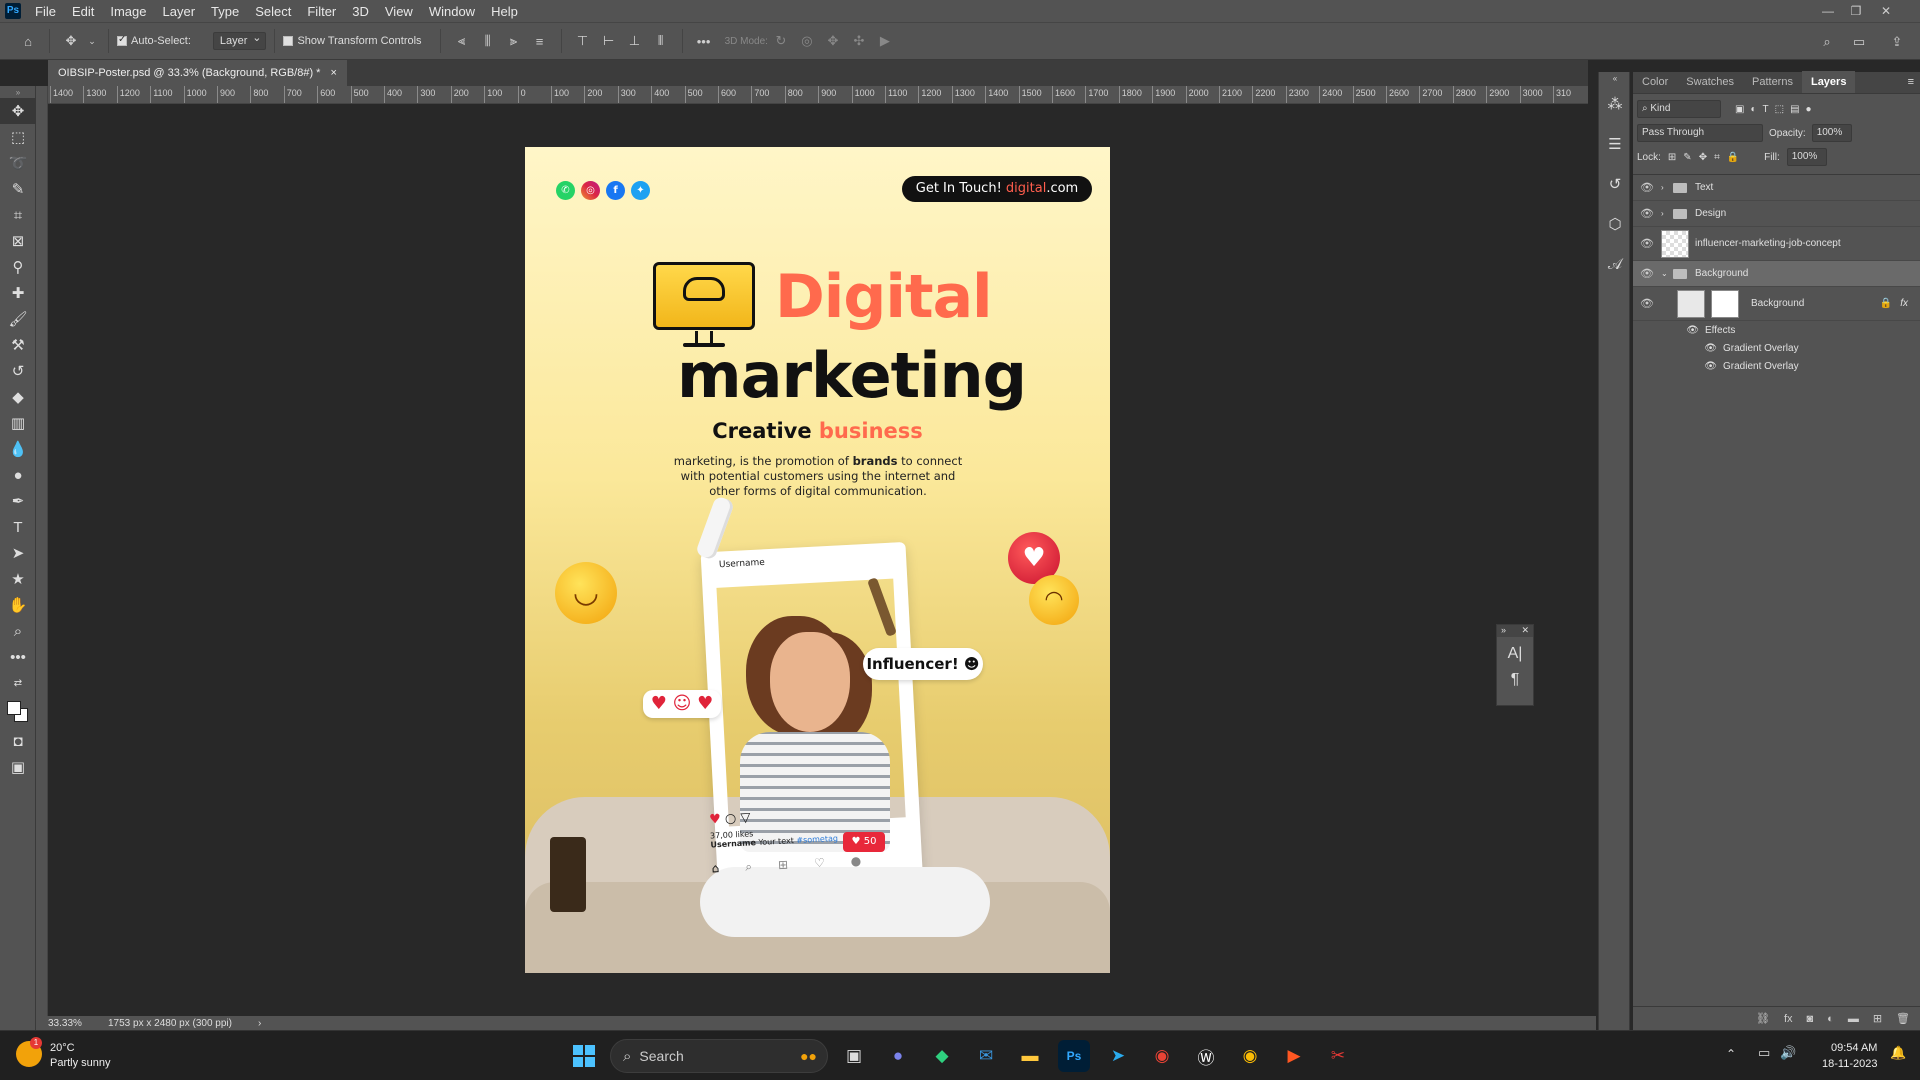 Image resolution: width=1920 pixels, height=1080 pixels. I want to click on healing-brush-icon: ✚, so click(18, 293).